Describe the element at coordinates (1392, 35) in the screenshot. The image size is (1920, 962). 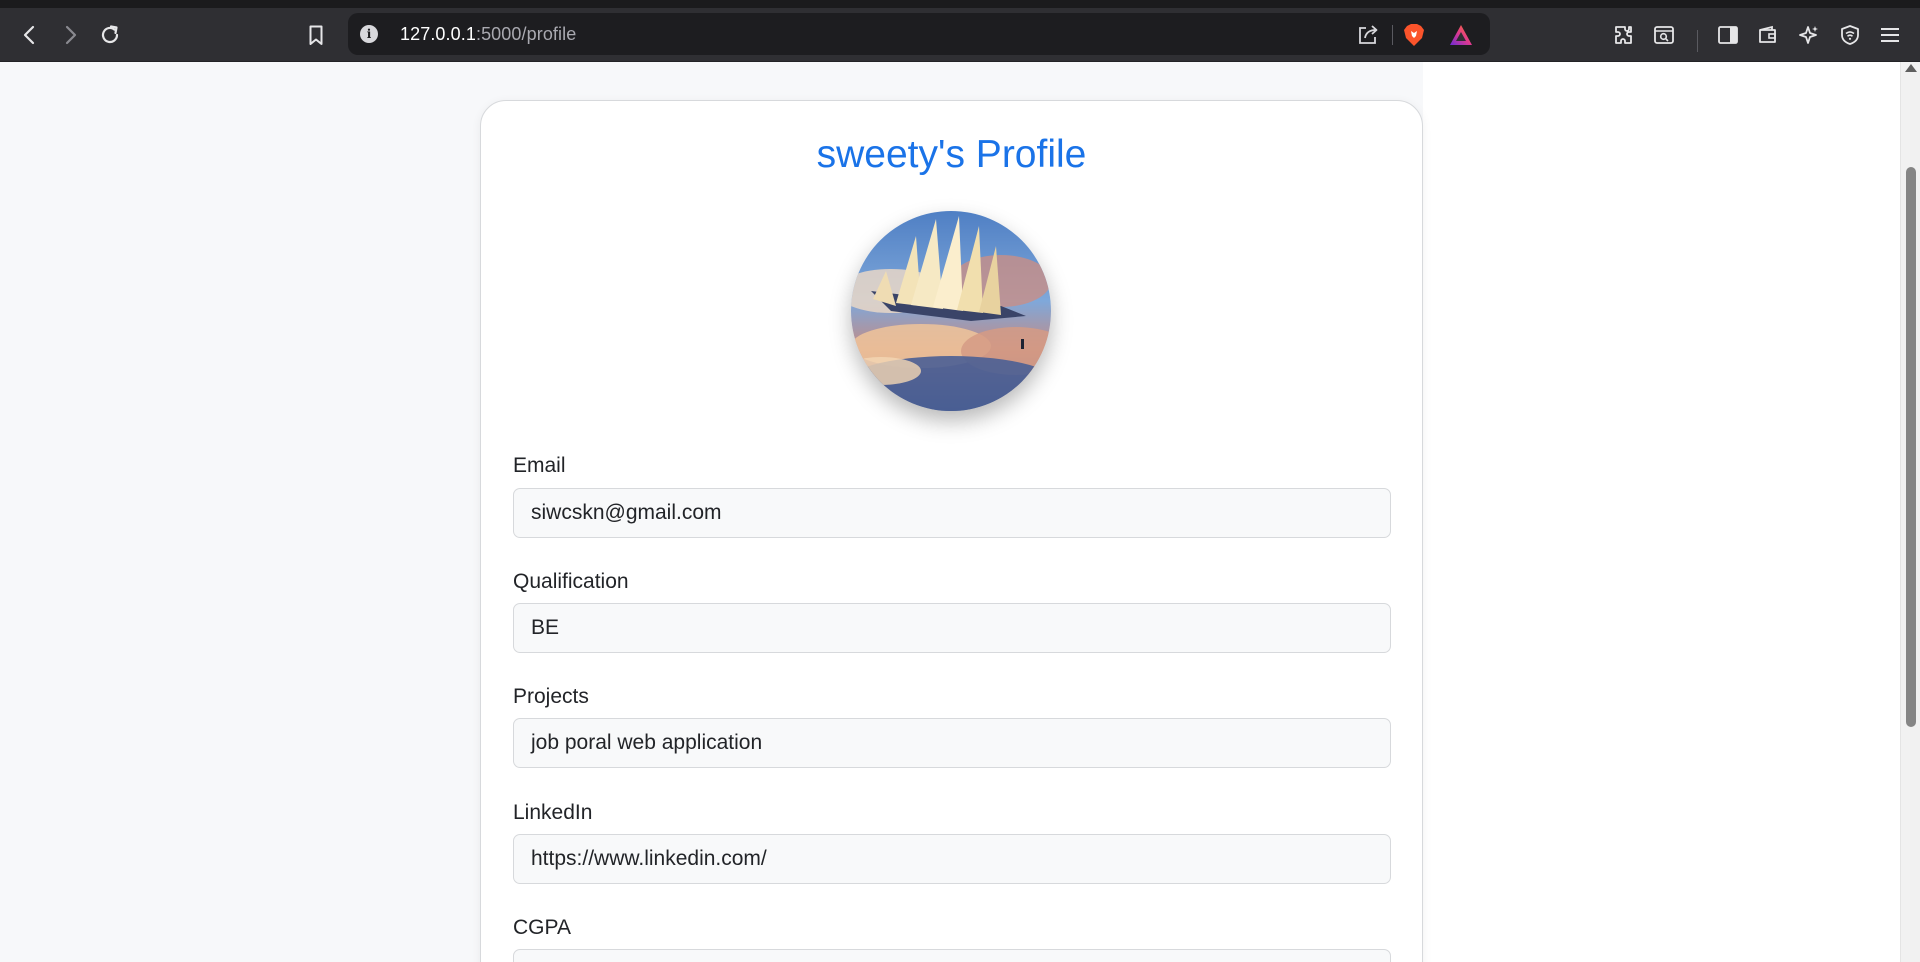
I see `address-separator` at that location.